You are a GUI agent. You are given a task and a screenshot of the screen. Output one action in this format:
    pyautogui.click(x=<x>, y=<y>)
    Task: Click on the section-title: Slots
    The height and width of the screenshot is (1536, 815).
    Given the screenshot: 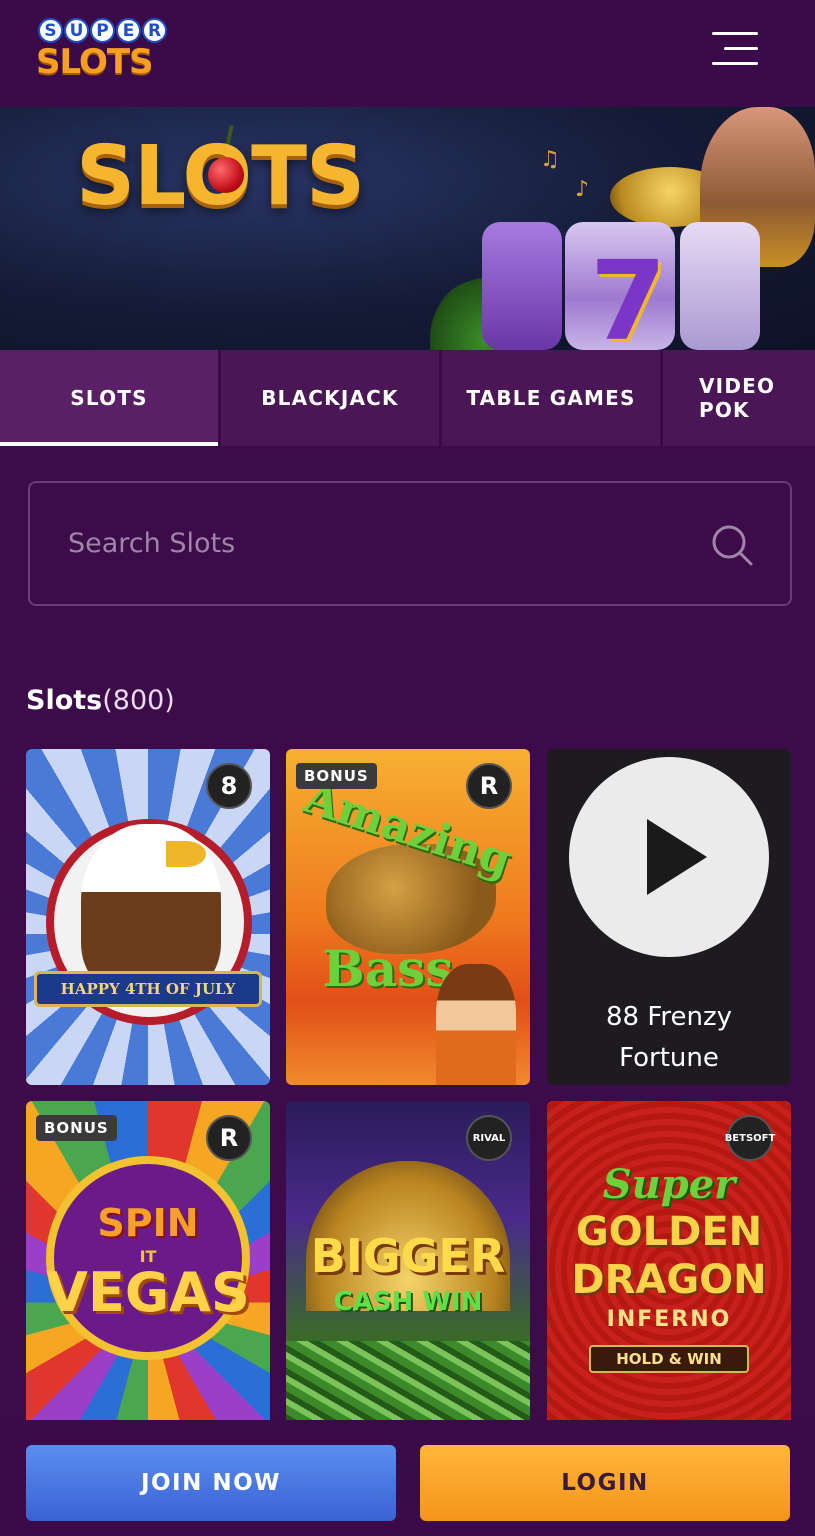 What is the action you would take?
    pyautogui.click(x=64, y=700)
    